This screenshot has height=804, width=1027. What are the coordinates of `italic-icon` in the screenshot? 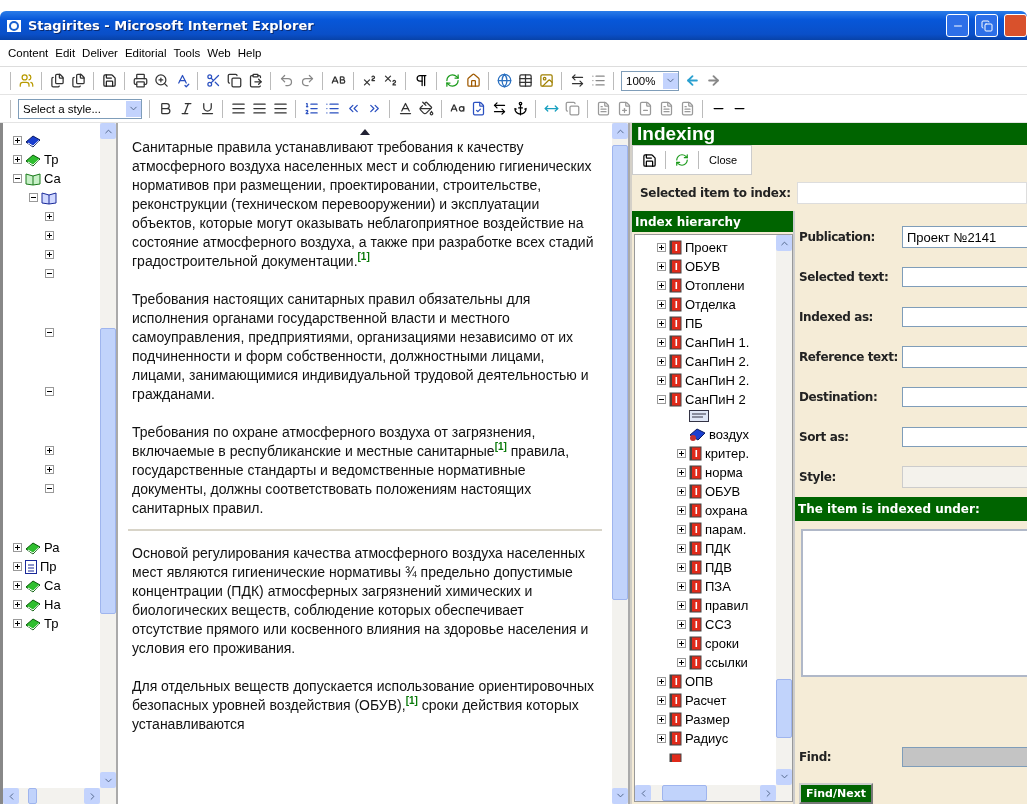 It's located at (186, 108).